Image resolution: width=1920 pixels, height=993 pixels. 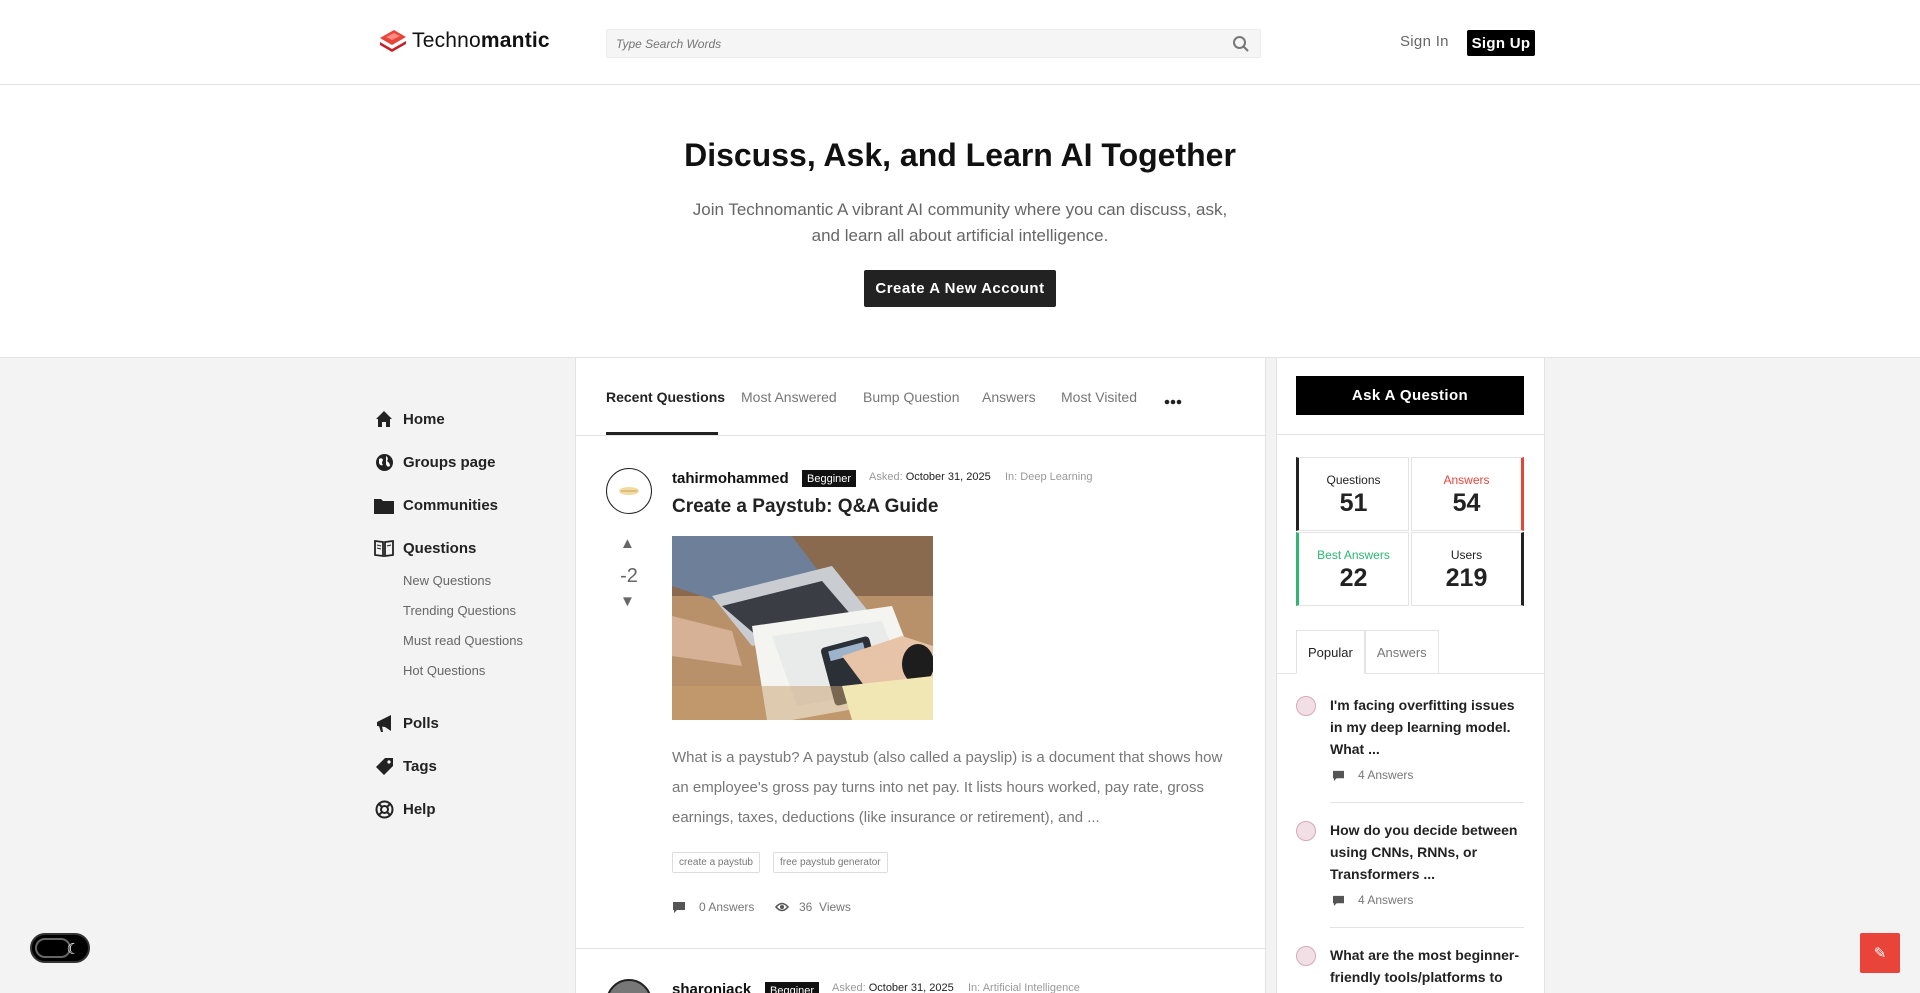 I want to click on hero-title: Discuss, Ask, and Learn AI Together, so click(x=960, y=155).